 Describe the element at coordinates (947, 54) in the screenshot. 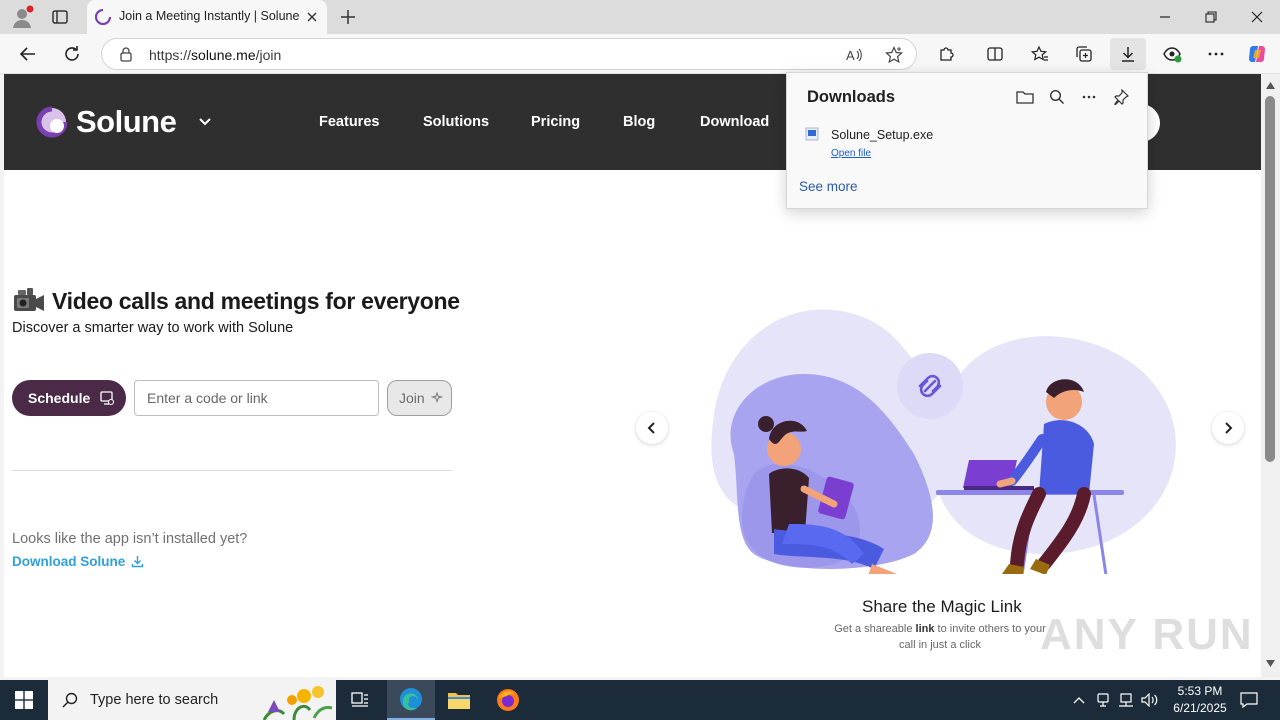

I see `extensions-puzzle-icon` at that location.